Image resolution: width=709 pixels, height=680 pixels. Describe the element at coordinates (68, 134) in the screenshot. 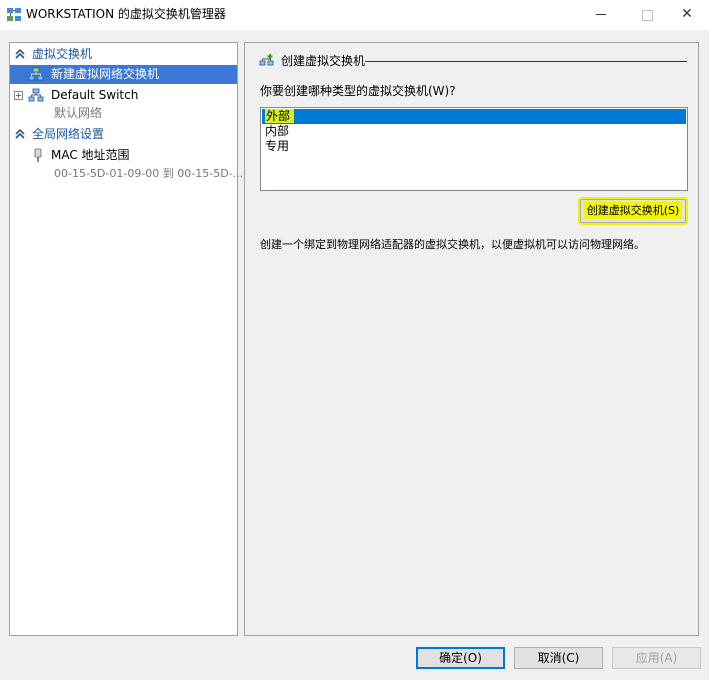

I see `section-header-label: 全局网络设置` at that location.